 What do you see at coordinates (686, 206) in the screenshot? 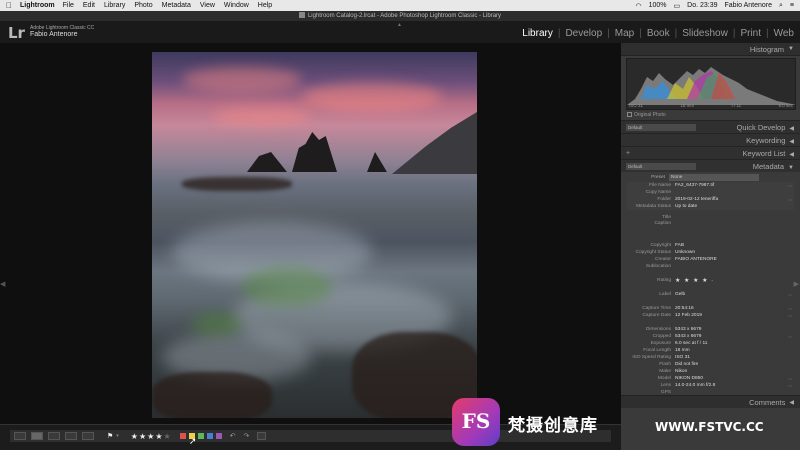
I see `field-value: Up to date` at bounding box center [686, 206].